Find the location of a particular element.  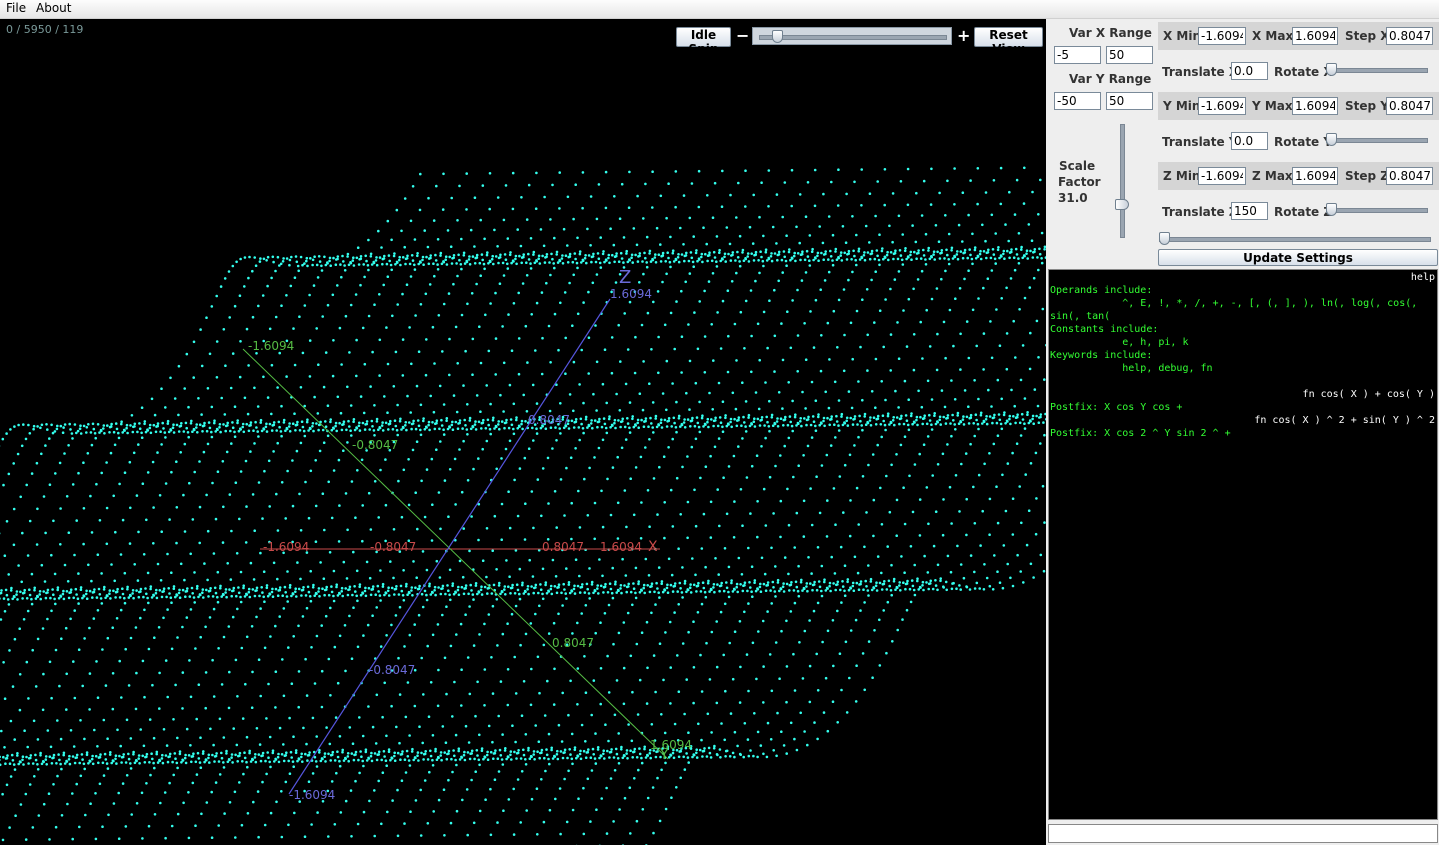

y-axis-line is located at coordinates (455, 554).